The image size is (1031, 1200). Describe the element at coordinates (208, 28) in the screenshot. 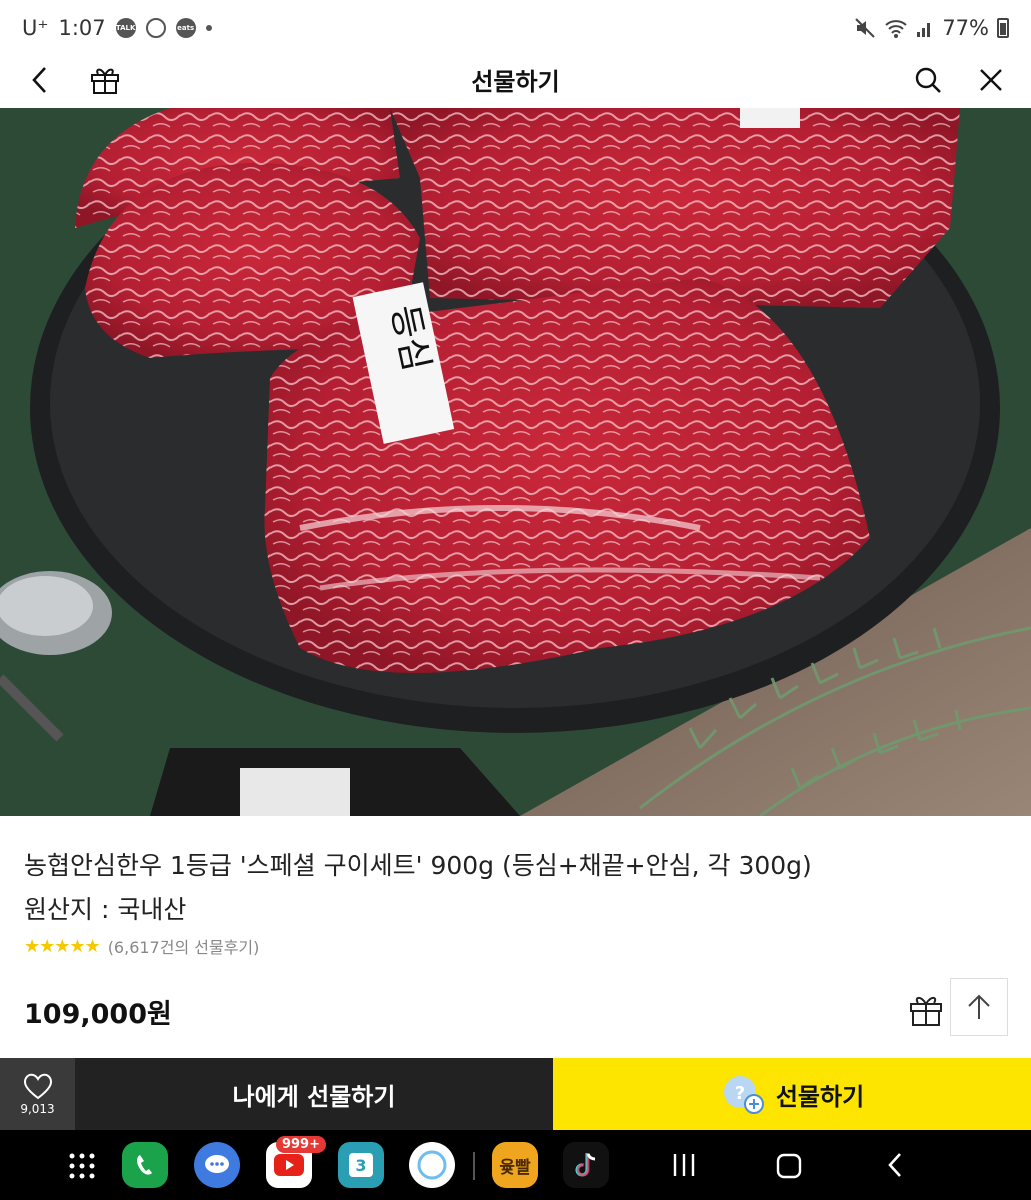

I see `more-notifications-icon` at that location.